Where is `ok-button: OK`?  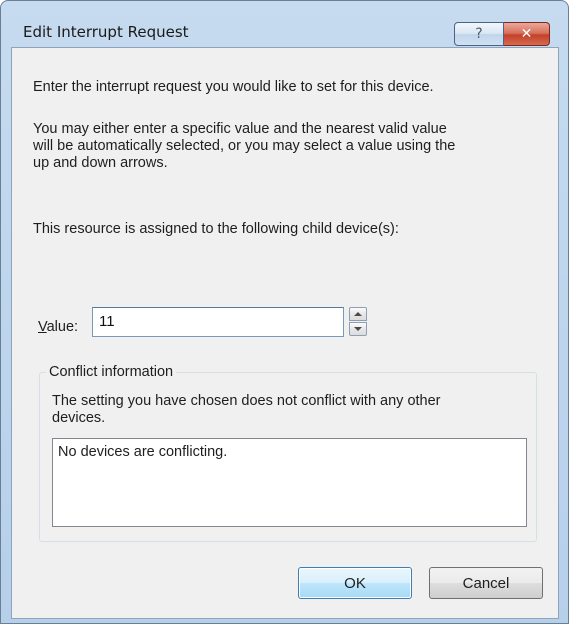
ok-button: OK is located at coordinates (355, 583).